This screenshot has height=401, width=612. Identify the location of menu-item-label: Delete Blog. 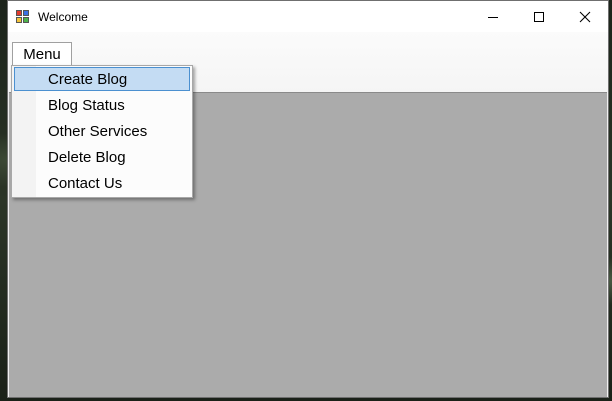
(87, 157).